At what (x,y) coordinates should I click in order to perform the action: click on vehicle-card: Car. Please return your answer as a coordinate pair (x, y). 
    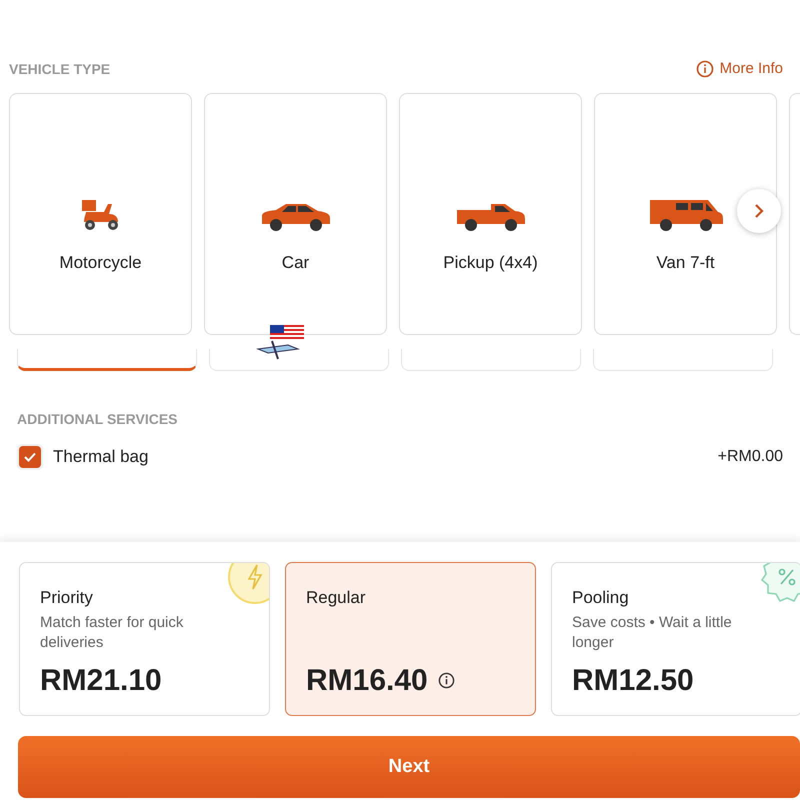
    Looking at the image, I should click on (295, 214).